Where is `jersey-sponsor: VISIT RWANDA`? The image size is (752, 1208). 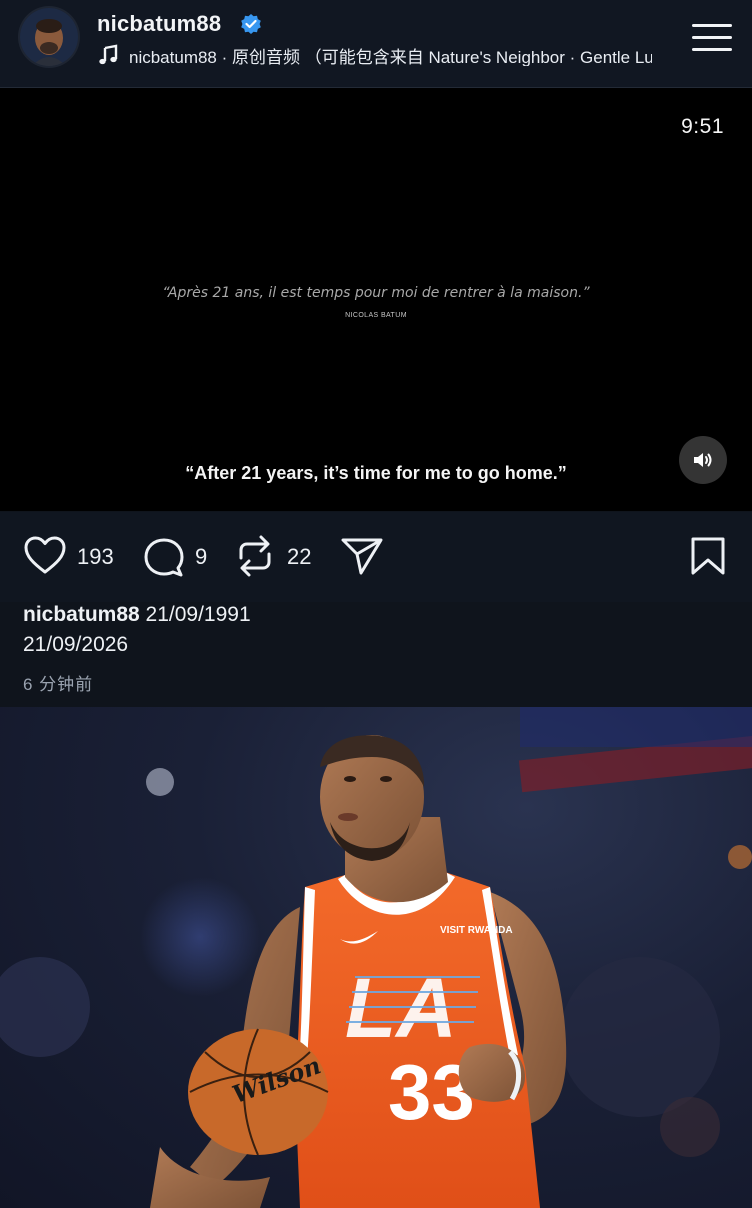
jersey-sponsor: VISIT RWANDA is located at coordinates (476, 930).